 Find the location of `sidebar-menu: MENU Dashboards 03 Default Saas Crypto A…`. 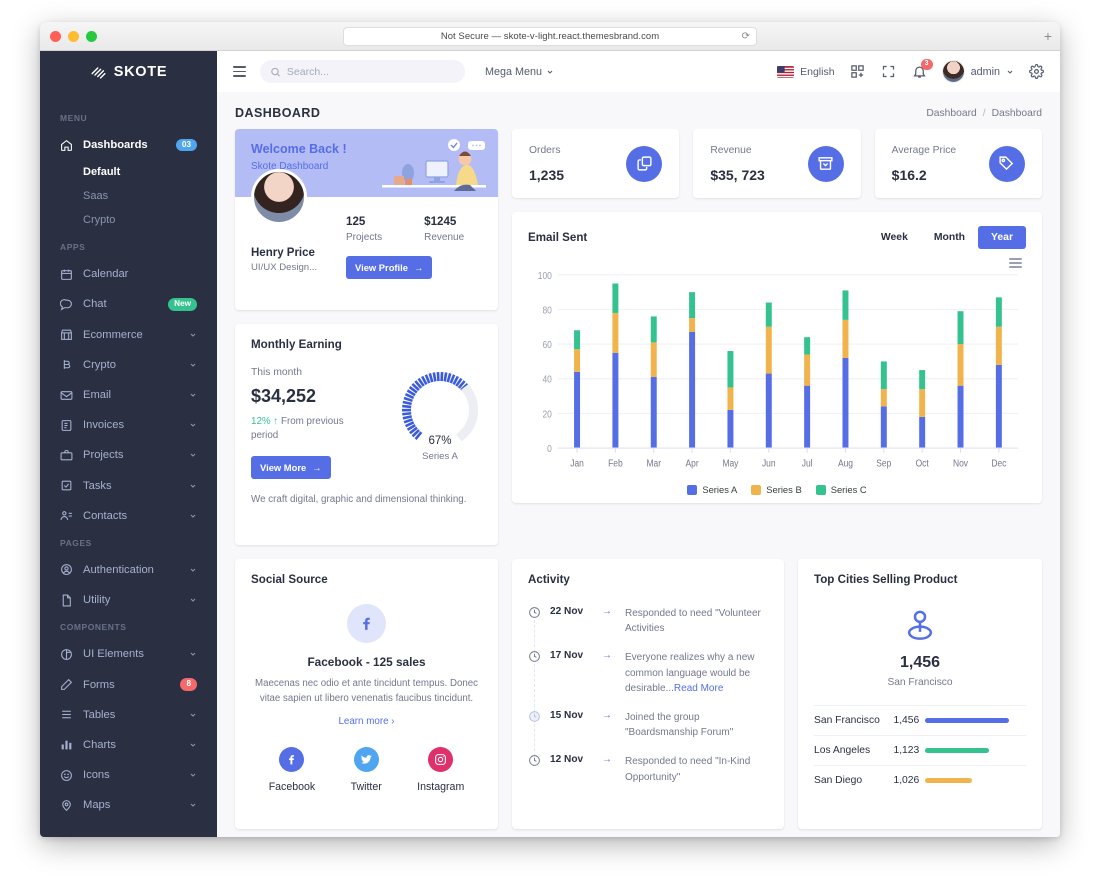

sidebar-menu: MENU Dashboards 03 Default Saas Crypto A… is located at coordinates (128, 456).